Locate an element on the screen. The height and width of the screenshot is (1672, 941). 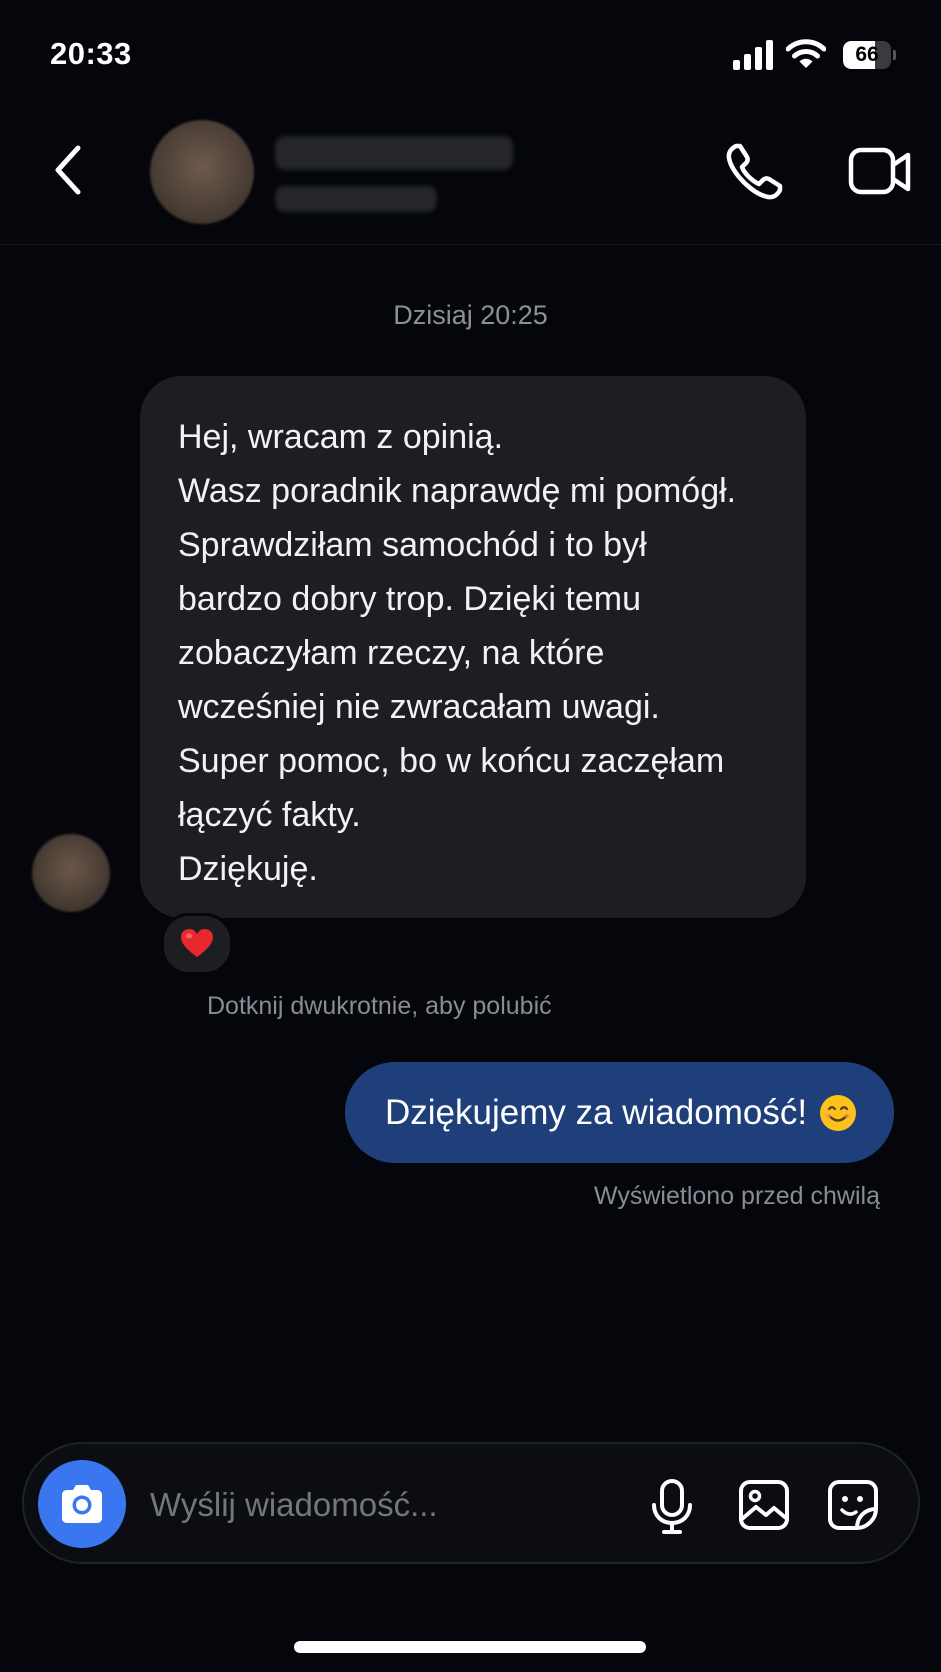
header-divider is located at coordinates (470, 244).